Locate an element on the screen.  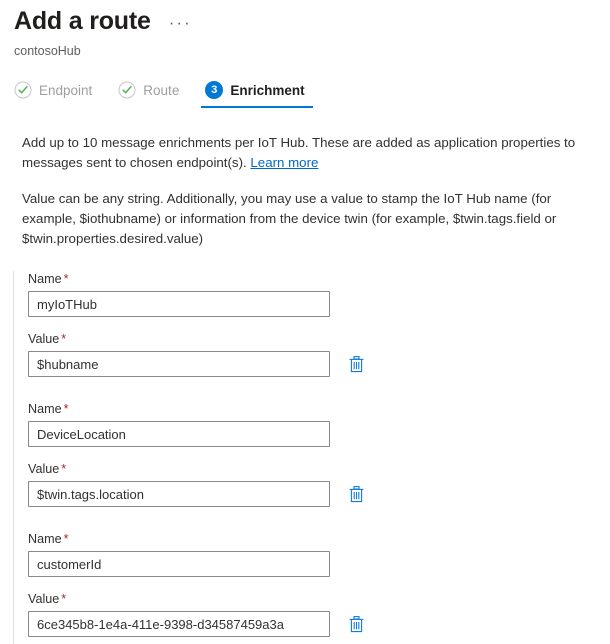
learn-more-link: Learn more is located at coordinates (284, 162).